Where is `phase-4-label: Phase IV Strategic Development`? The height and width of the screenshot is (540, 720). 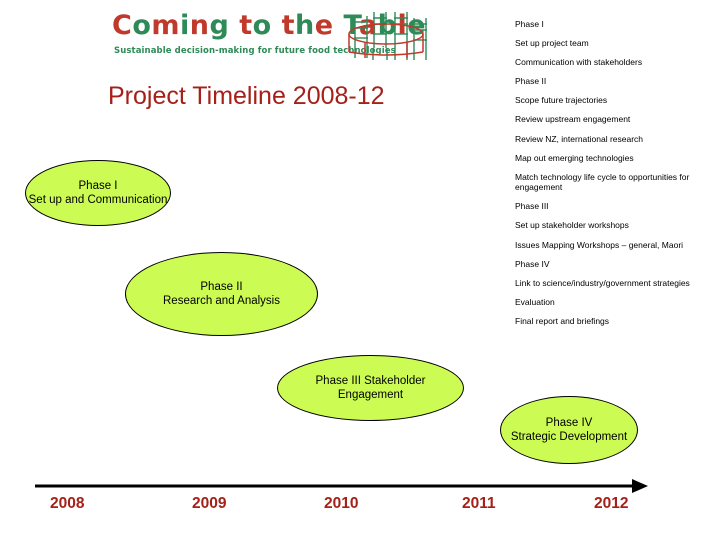
phase-4-label: Phase IV Strategic Development is located at coordinates (569, 430).